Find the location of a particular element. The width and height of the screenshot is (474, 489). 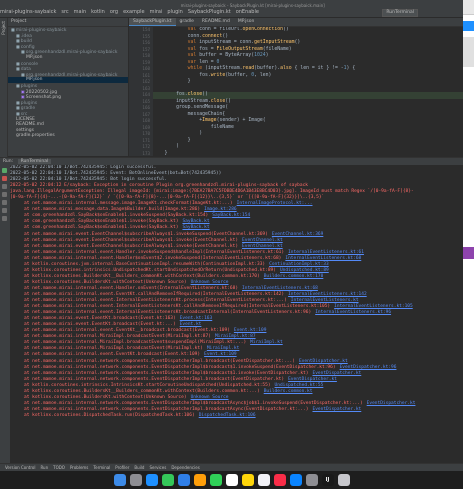

calendar-icon is located at coordinates (231, 480).